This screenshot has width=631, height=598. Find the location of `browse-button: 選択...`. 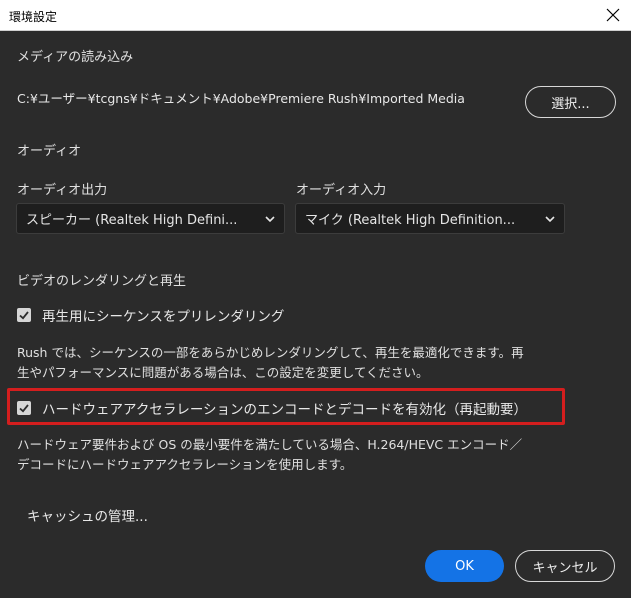

browse-button: 選択... is located at coordinates (570, 102).